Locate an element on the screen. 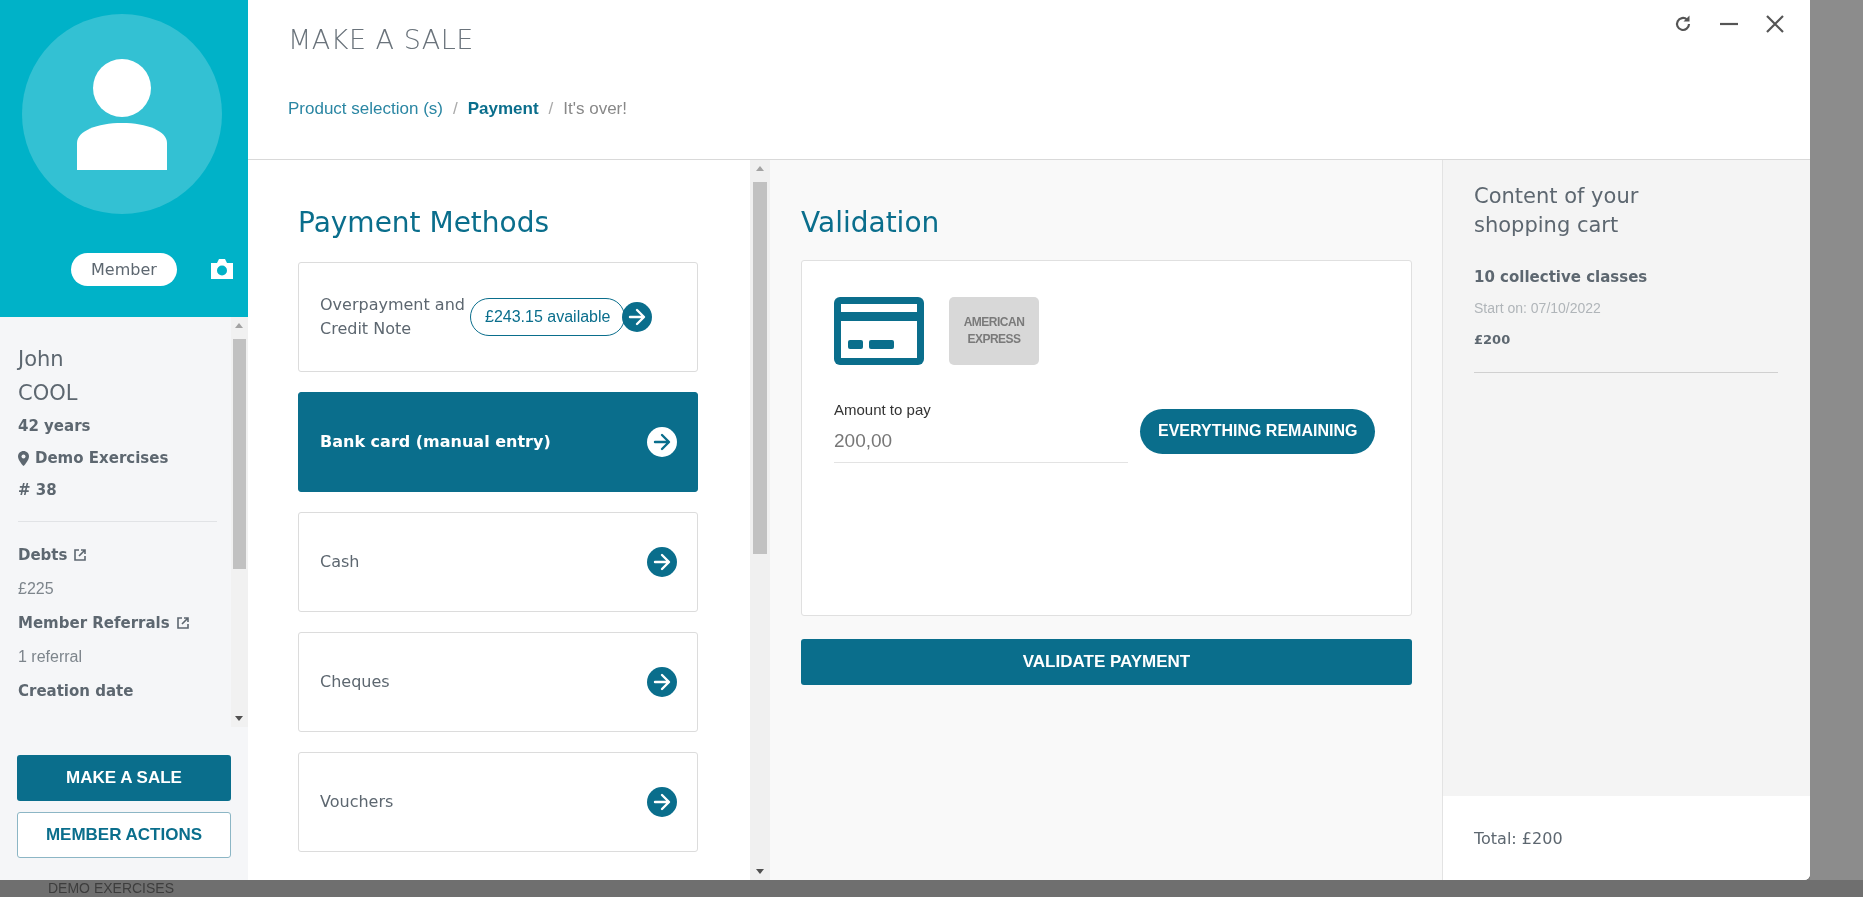 The width and height of the screenshot is (1863, 897). refresh-icon is located at coordinates (1683, 24).